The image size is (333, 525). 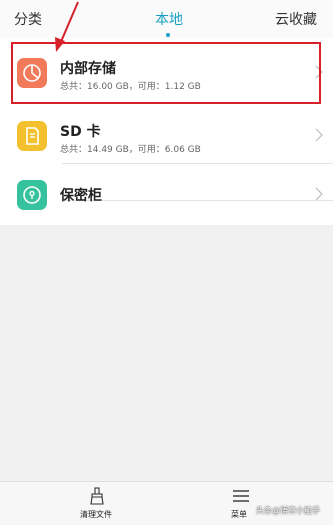 I want to click on broom-icon, so click(x=97, y=496).